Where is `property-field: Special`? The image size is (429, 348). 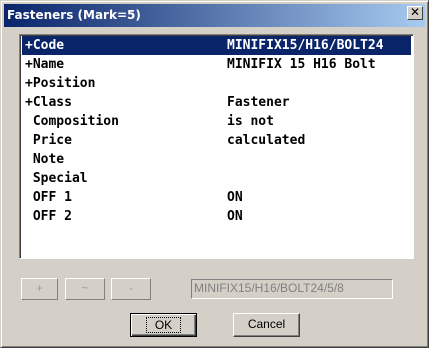 property-field: Special is located at coordinates (56, 178).